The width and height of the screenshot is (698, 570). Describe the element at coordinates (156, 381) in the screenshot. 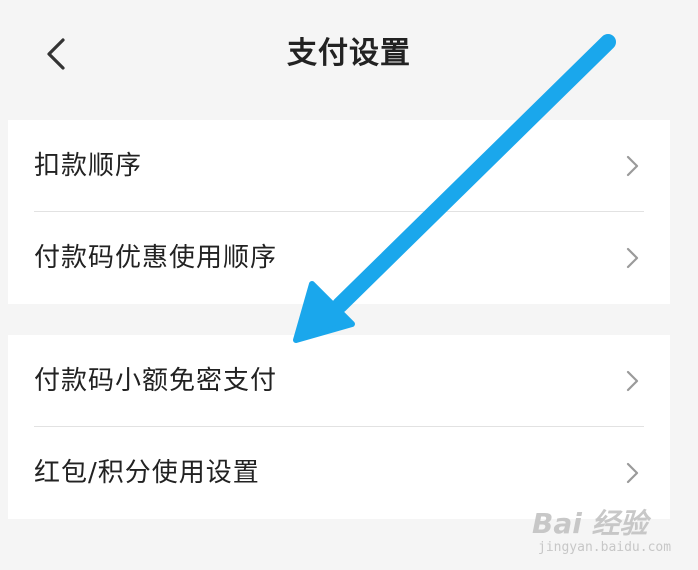

I see `row-label: 付款码小额免密支付` at that location.